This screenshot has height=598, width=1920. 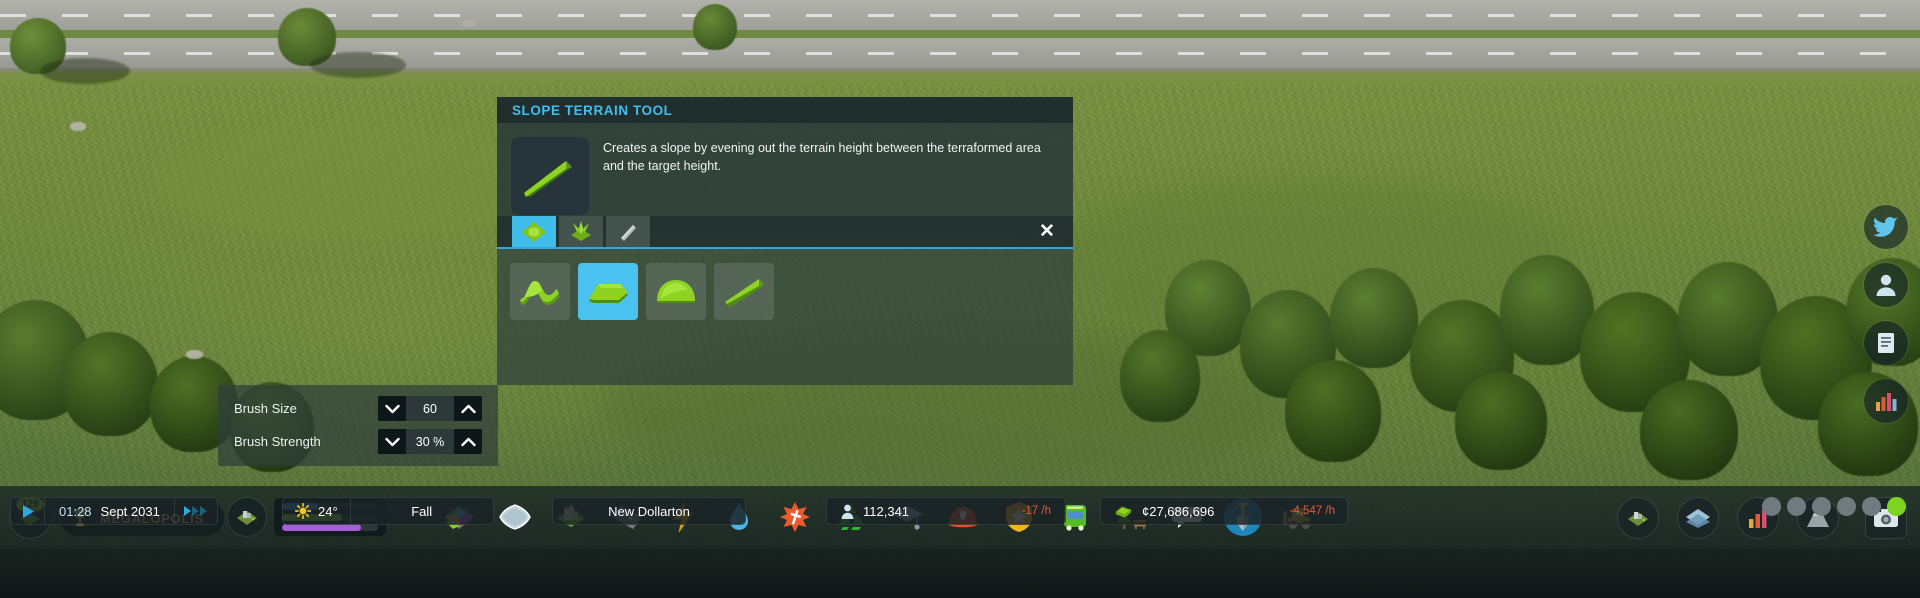 I want to click on tab-natural-resources, so click(x=581, y=231).